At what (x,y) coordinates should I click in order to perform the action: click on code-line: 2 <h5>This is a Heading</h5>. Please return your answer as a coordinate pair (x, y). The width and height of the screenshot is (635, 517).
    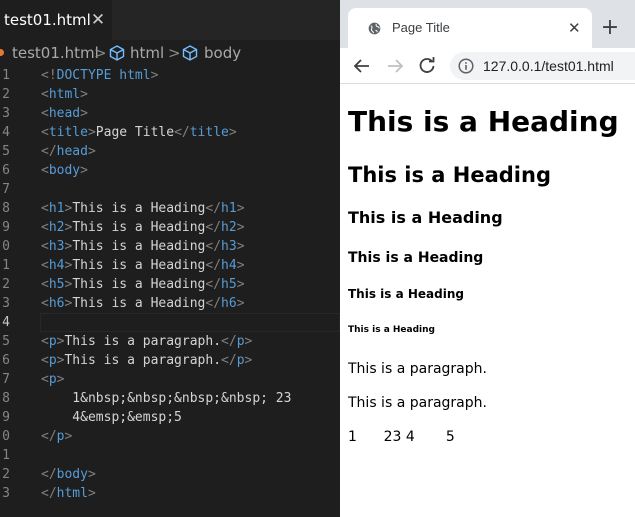
    Looking at the image, I should click on (170, 284).